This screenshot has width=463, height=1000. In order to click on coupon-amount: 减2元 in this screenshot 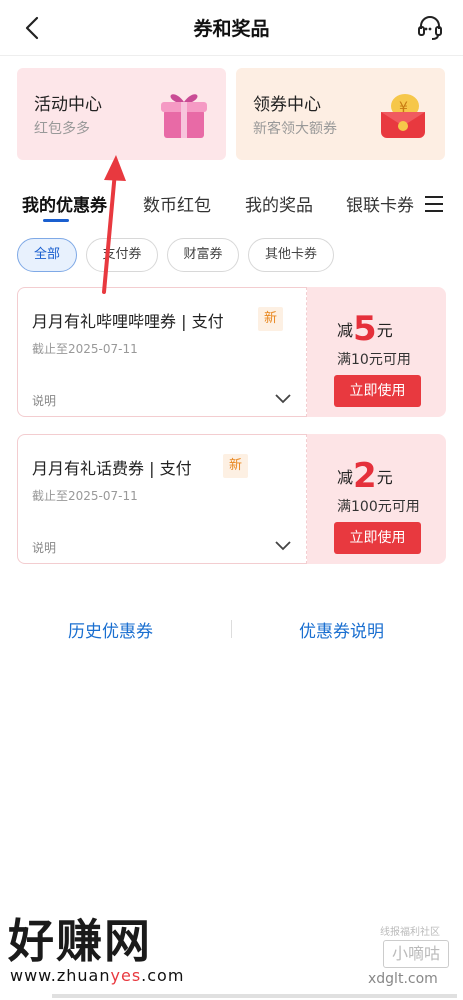, I will do `click(365, 476)`.